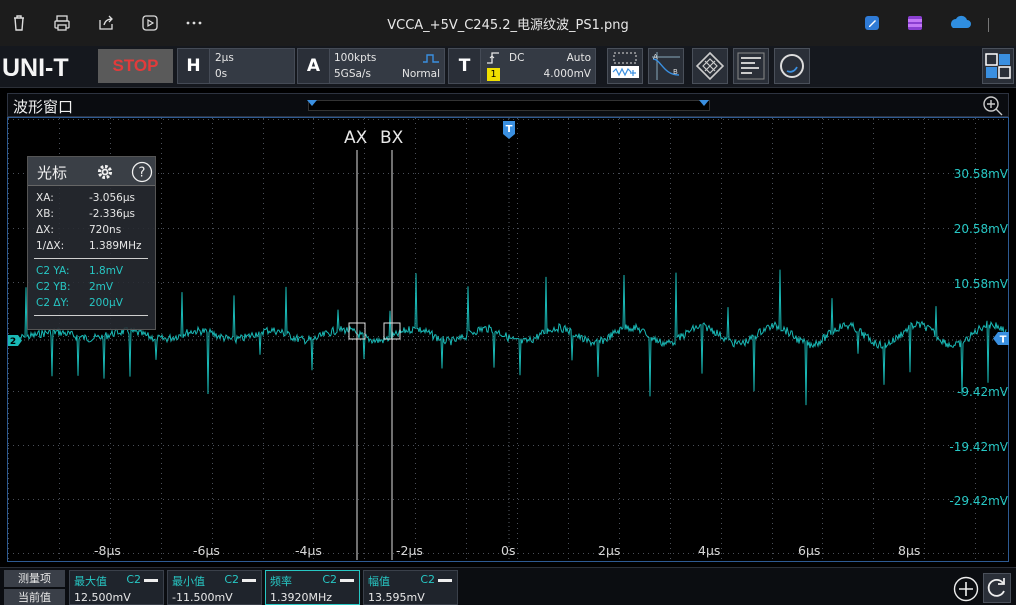 Image resolution: width=1016 pixels, height=605 pixels. What do you see at coordinates (34, 597) in the screenshot?
I see `measure-current-header: 当前值` at bounding box center [34, 597].